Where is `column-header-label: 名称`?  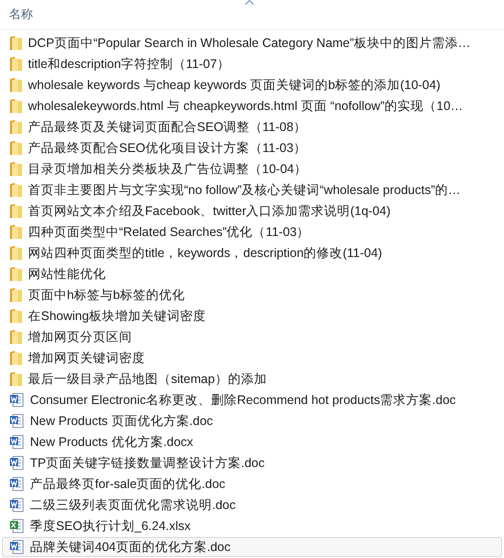 column-header-label: 名称 is located at coordinates (21, 14).